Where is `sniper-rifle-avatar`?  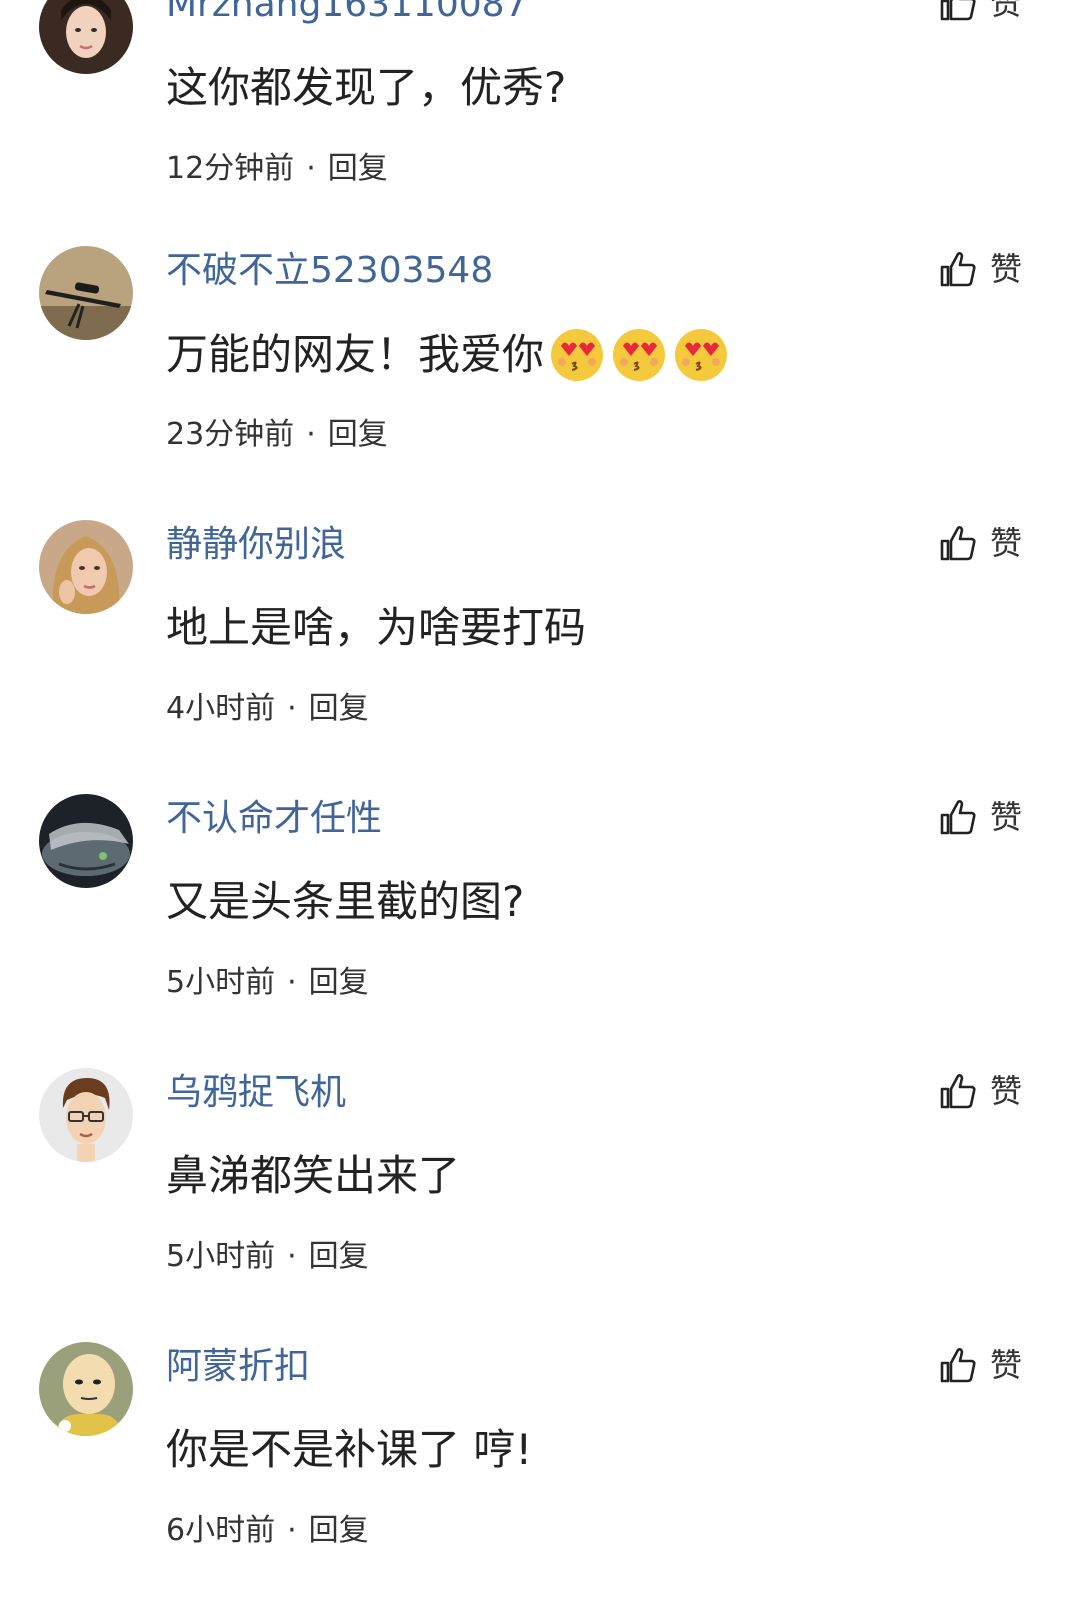 sniper-rifle-avatar is located at coordinates (86, 293).